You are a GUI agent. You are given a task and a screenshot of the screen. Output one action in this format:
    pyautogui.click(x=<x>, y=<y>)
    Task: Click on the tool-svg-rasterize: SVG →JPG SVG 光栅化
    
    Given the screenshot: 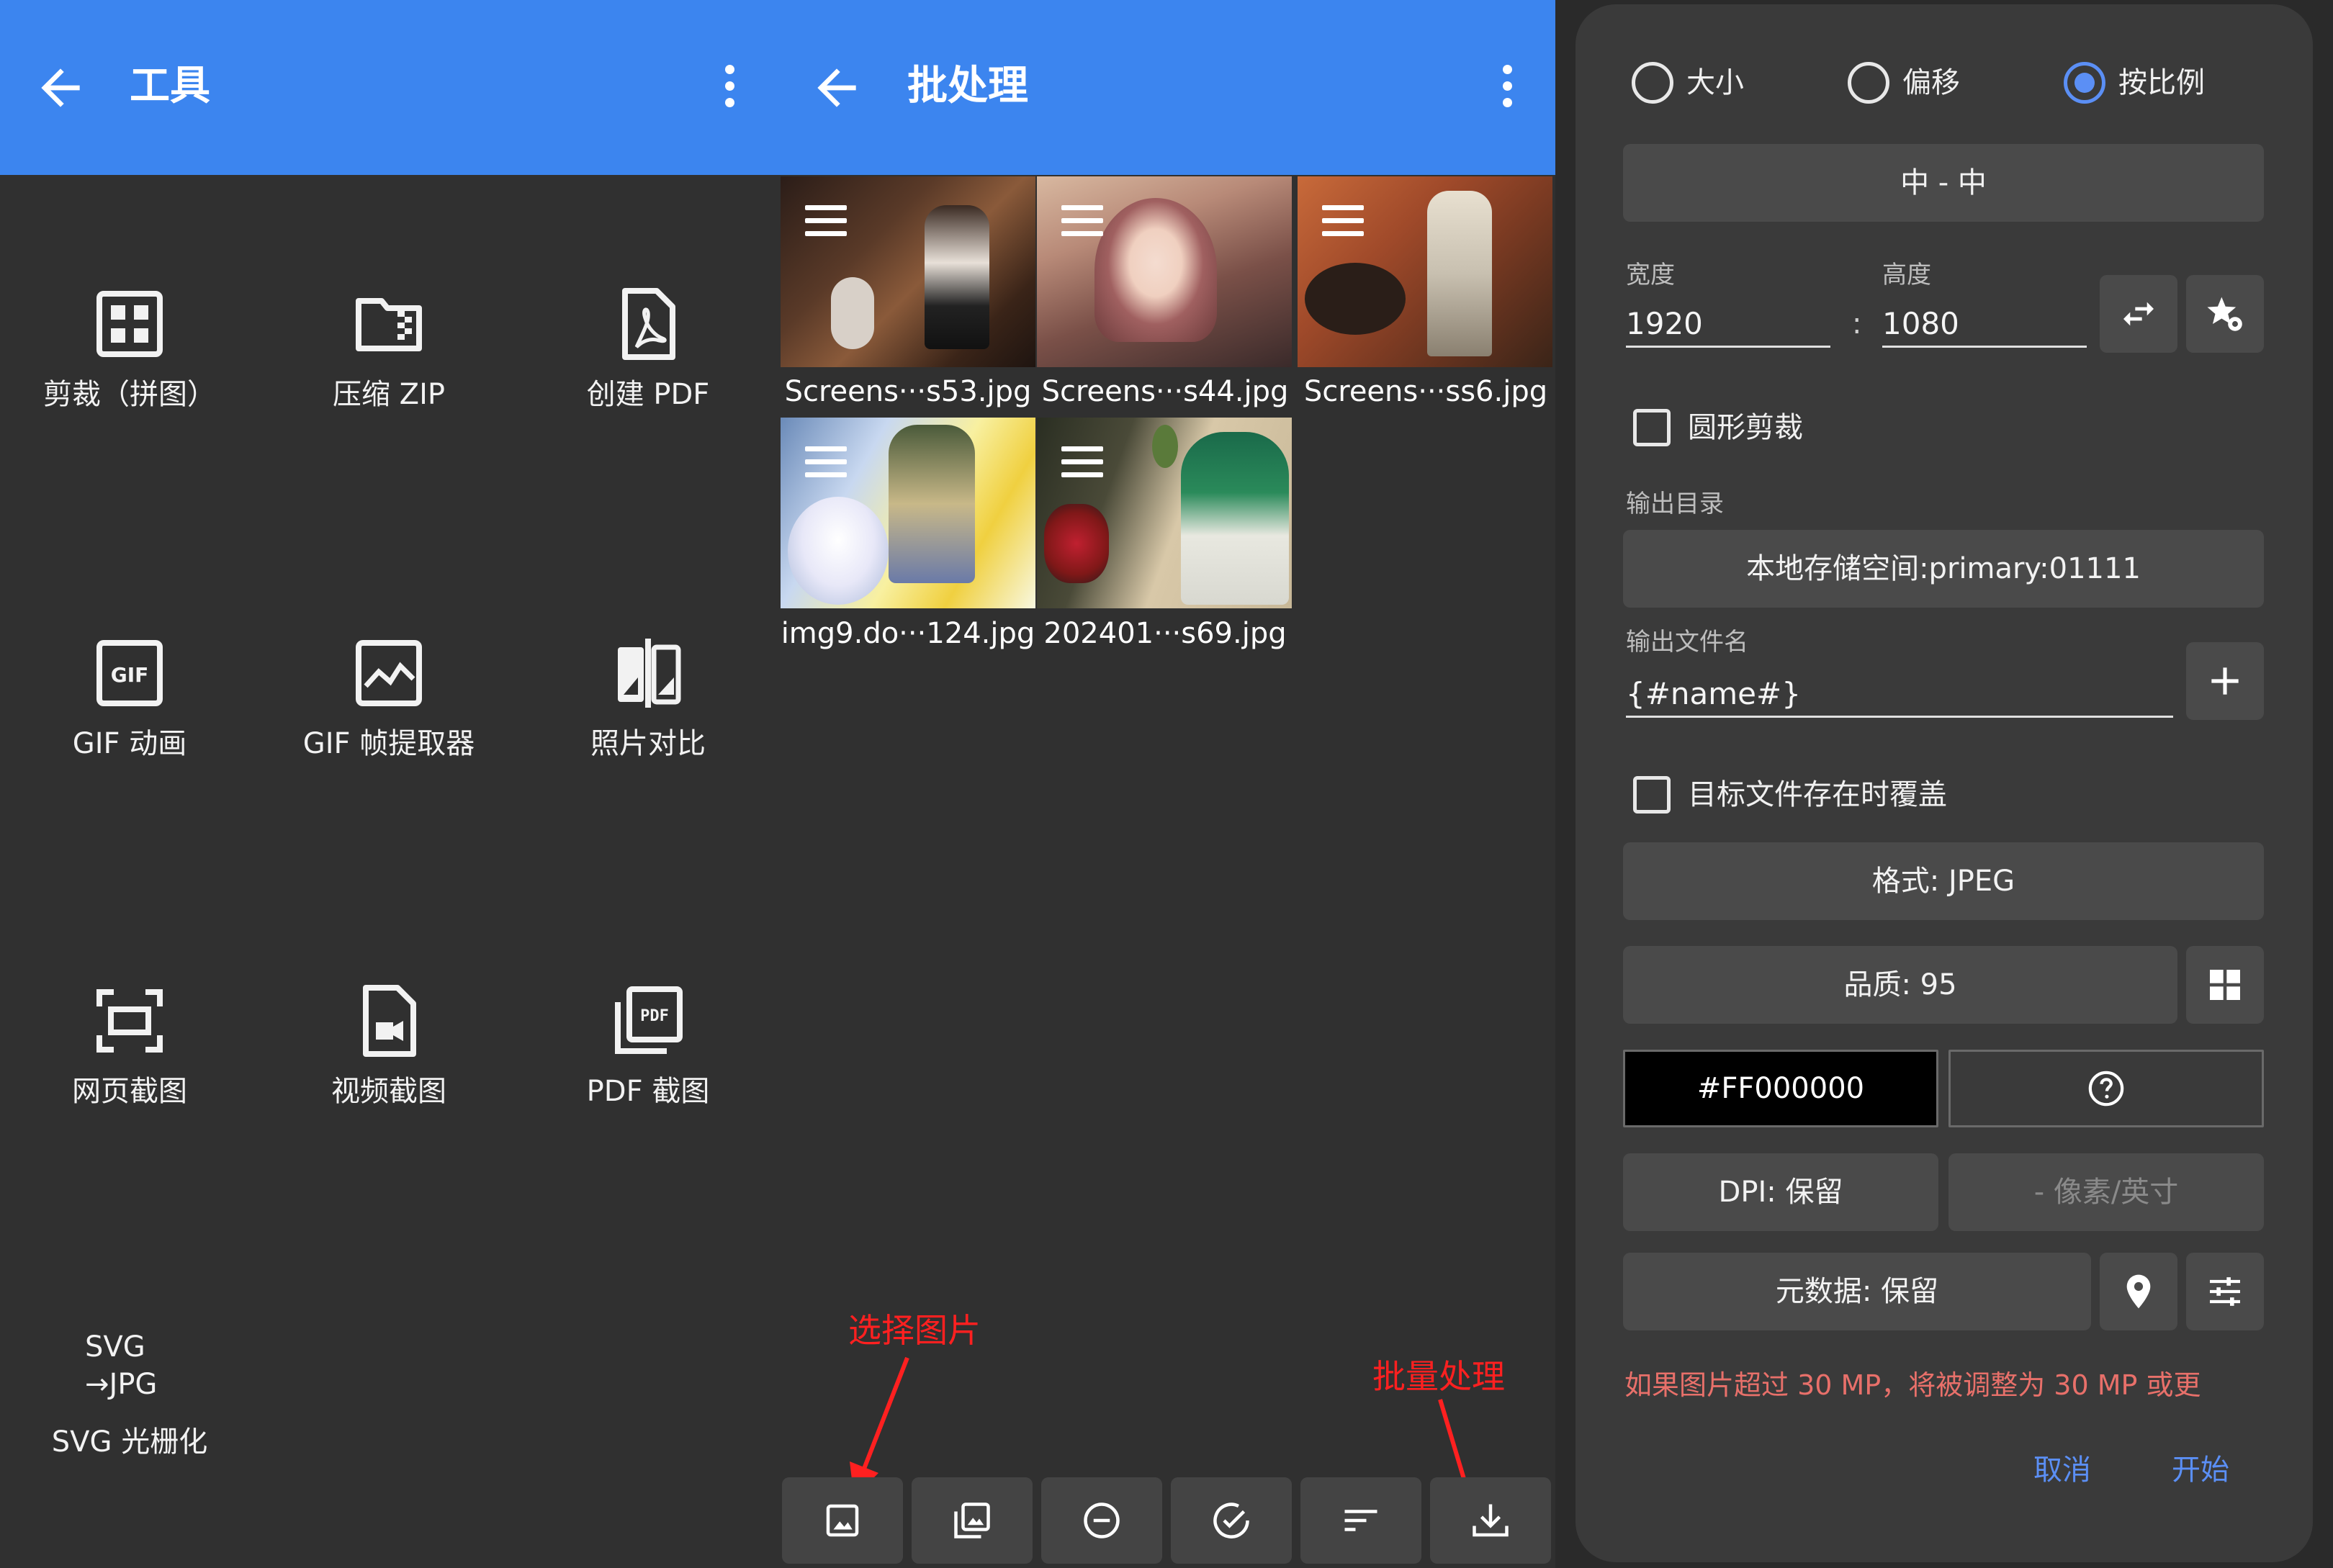 What is the action you would take?
    pyautogui.click(x=129, y=1414)
    